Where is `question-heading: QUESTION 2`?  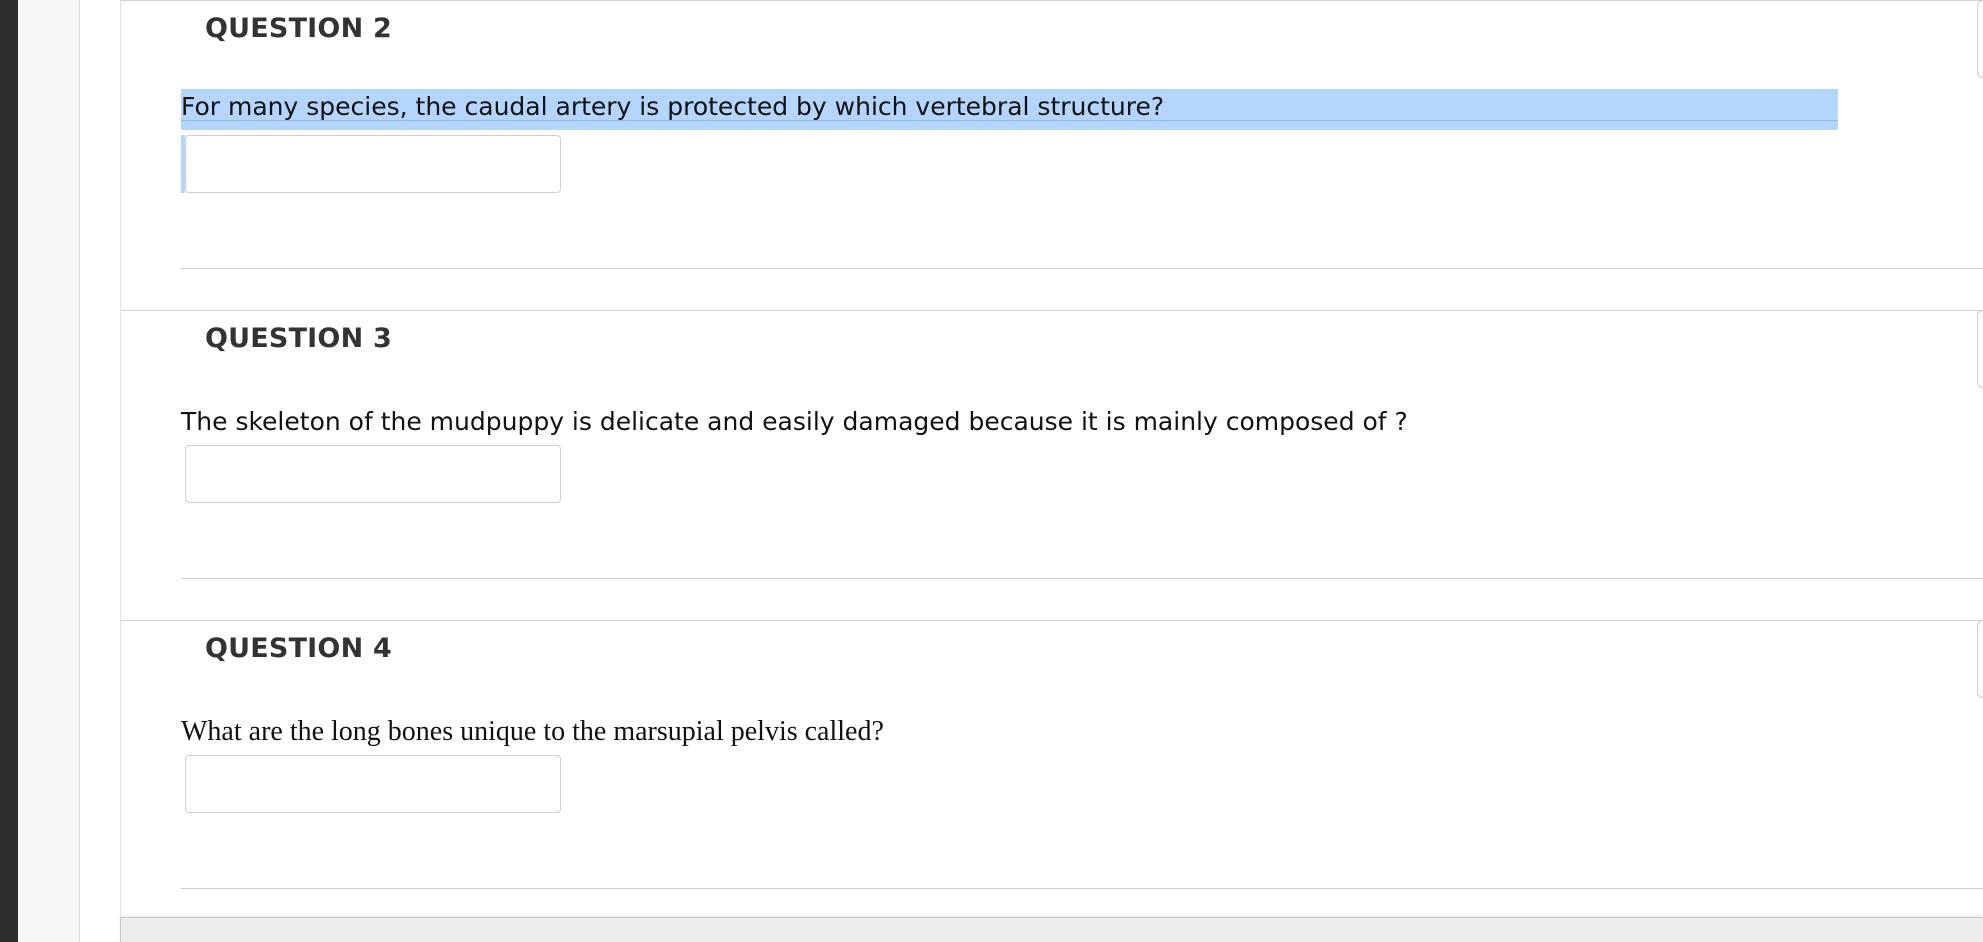 question-heading: QUESTION 2 is located at coordinates (298, 28).